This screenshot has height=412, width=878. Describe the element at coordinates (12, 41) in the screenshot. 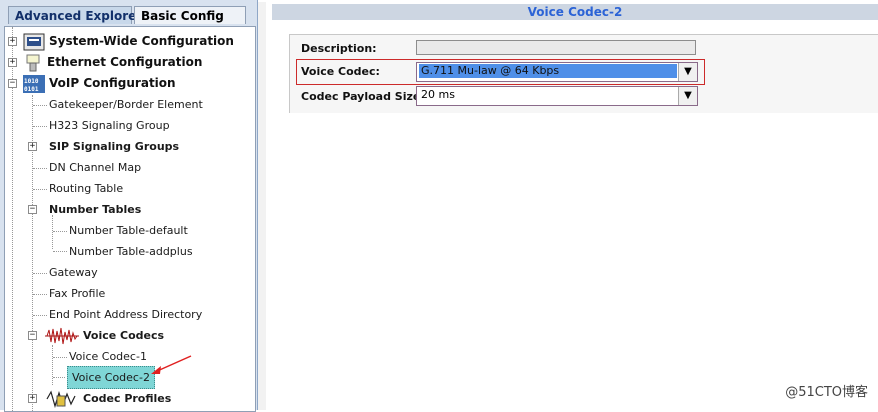

I see `expand-system-wide-icon: +` at that location.